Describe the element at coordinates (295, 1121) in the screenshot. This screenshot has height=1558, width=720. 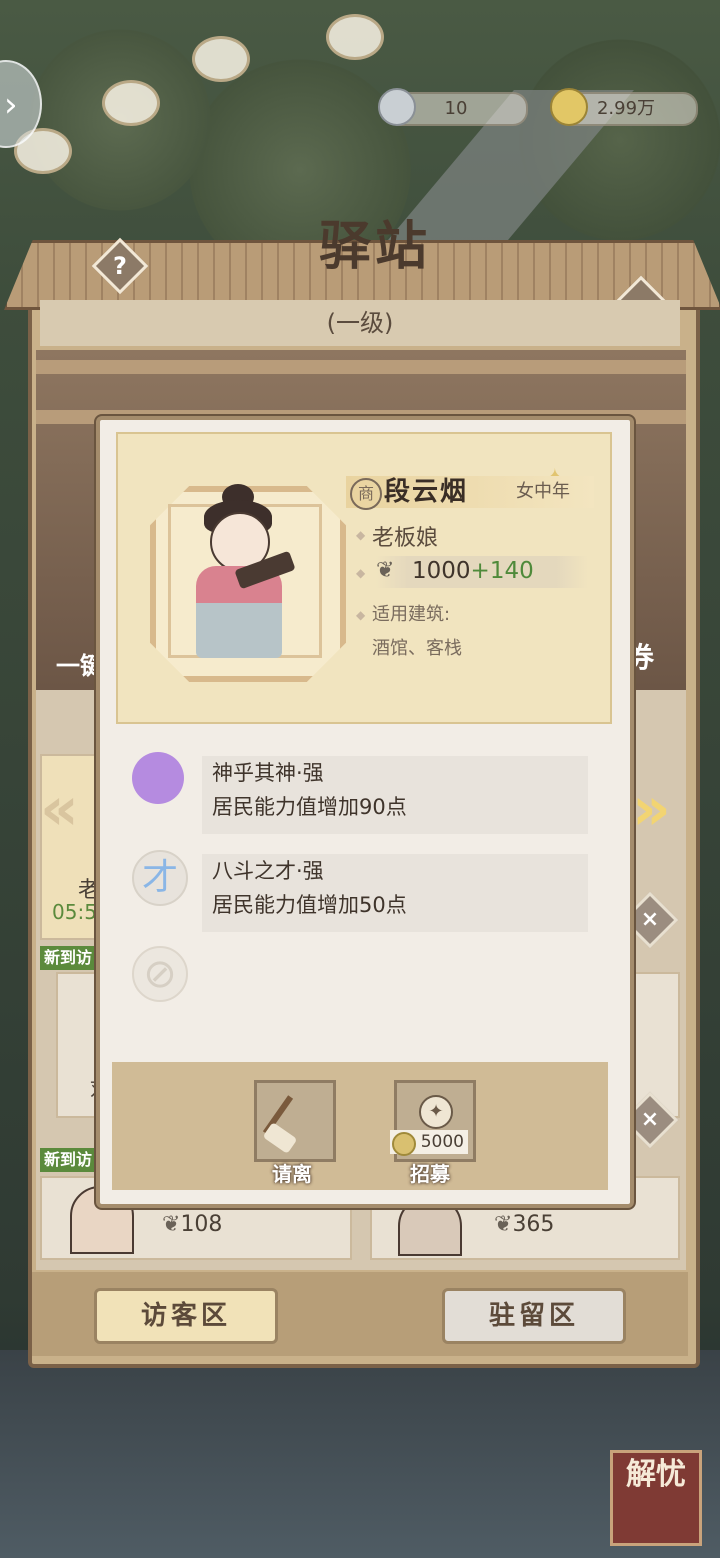
I see `dismiss-button` at that location.